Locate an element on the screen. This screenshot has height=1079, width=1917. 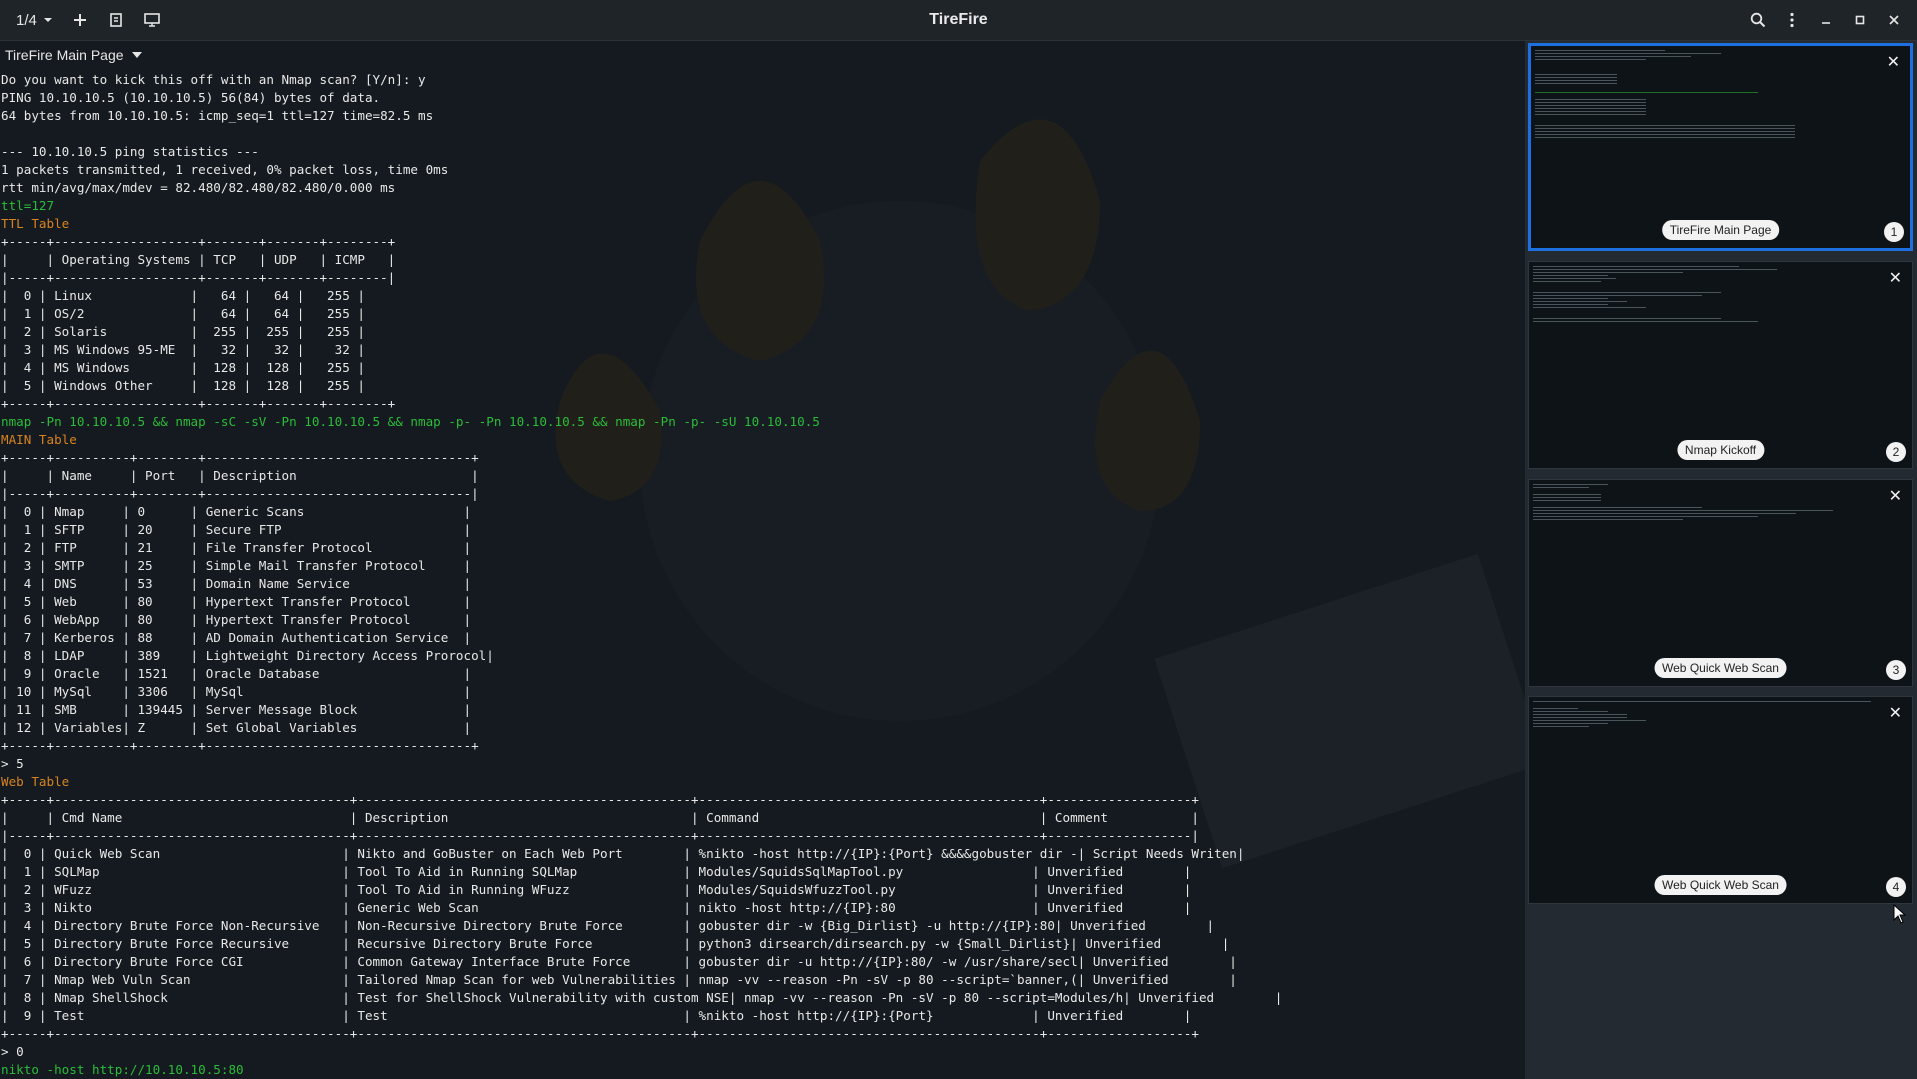
table-row: | 4 | MS Windows | 128 | 128 | 255 | is located at coordinates (183, 367).